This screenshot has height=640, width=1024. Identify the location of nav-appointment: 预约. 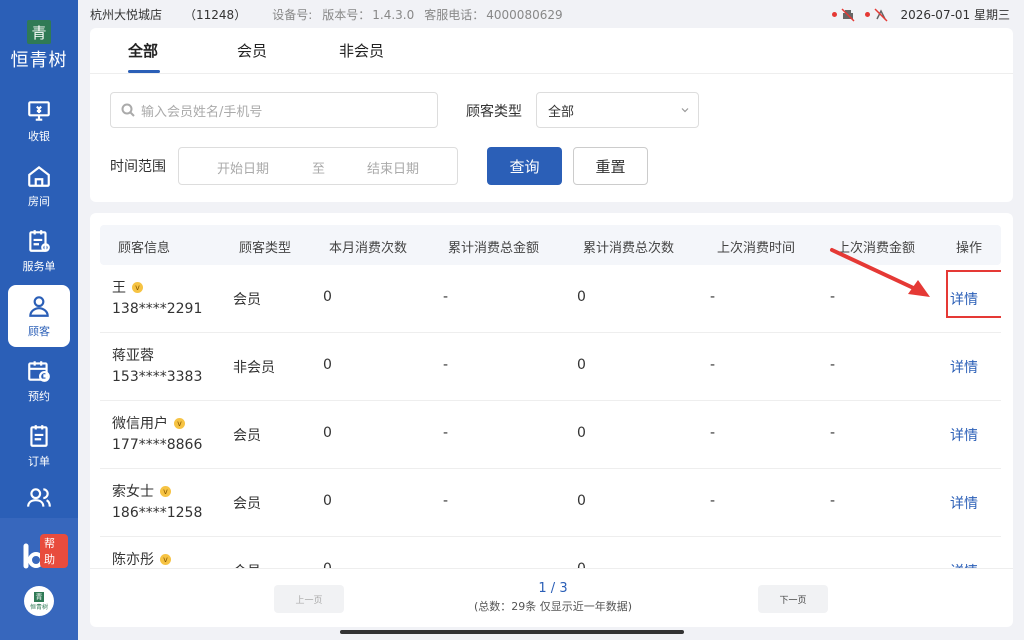
(39, 381).